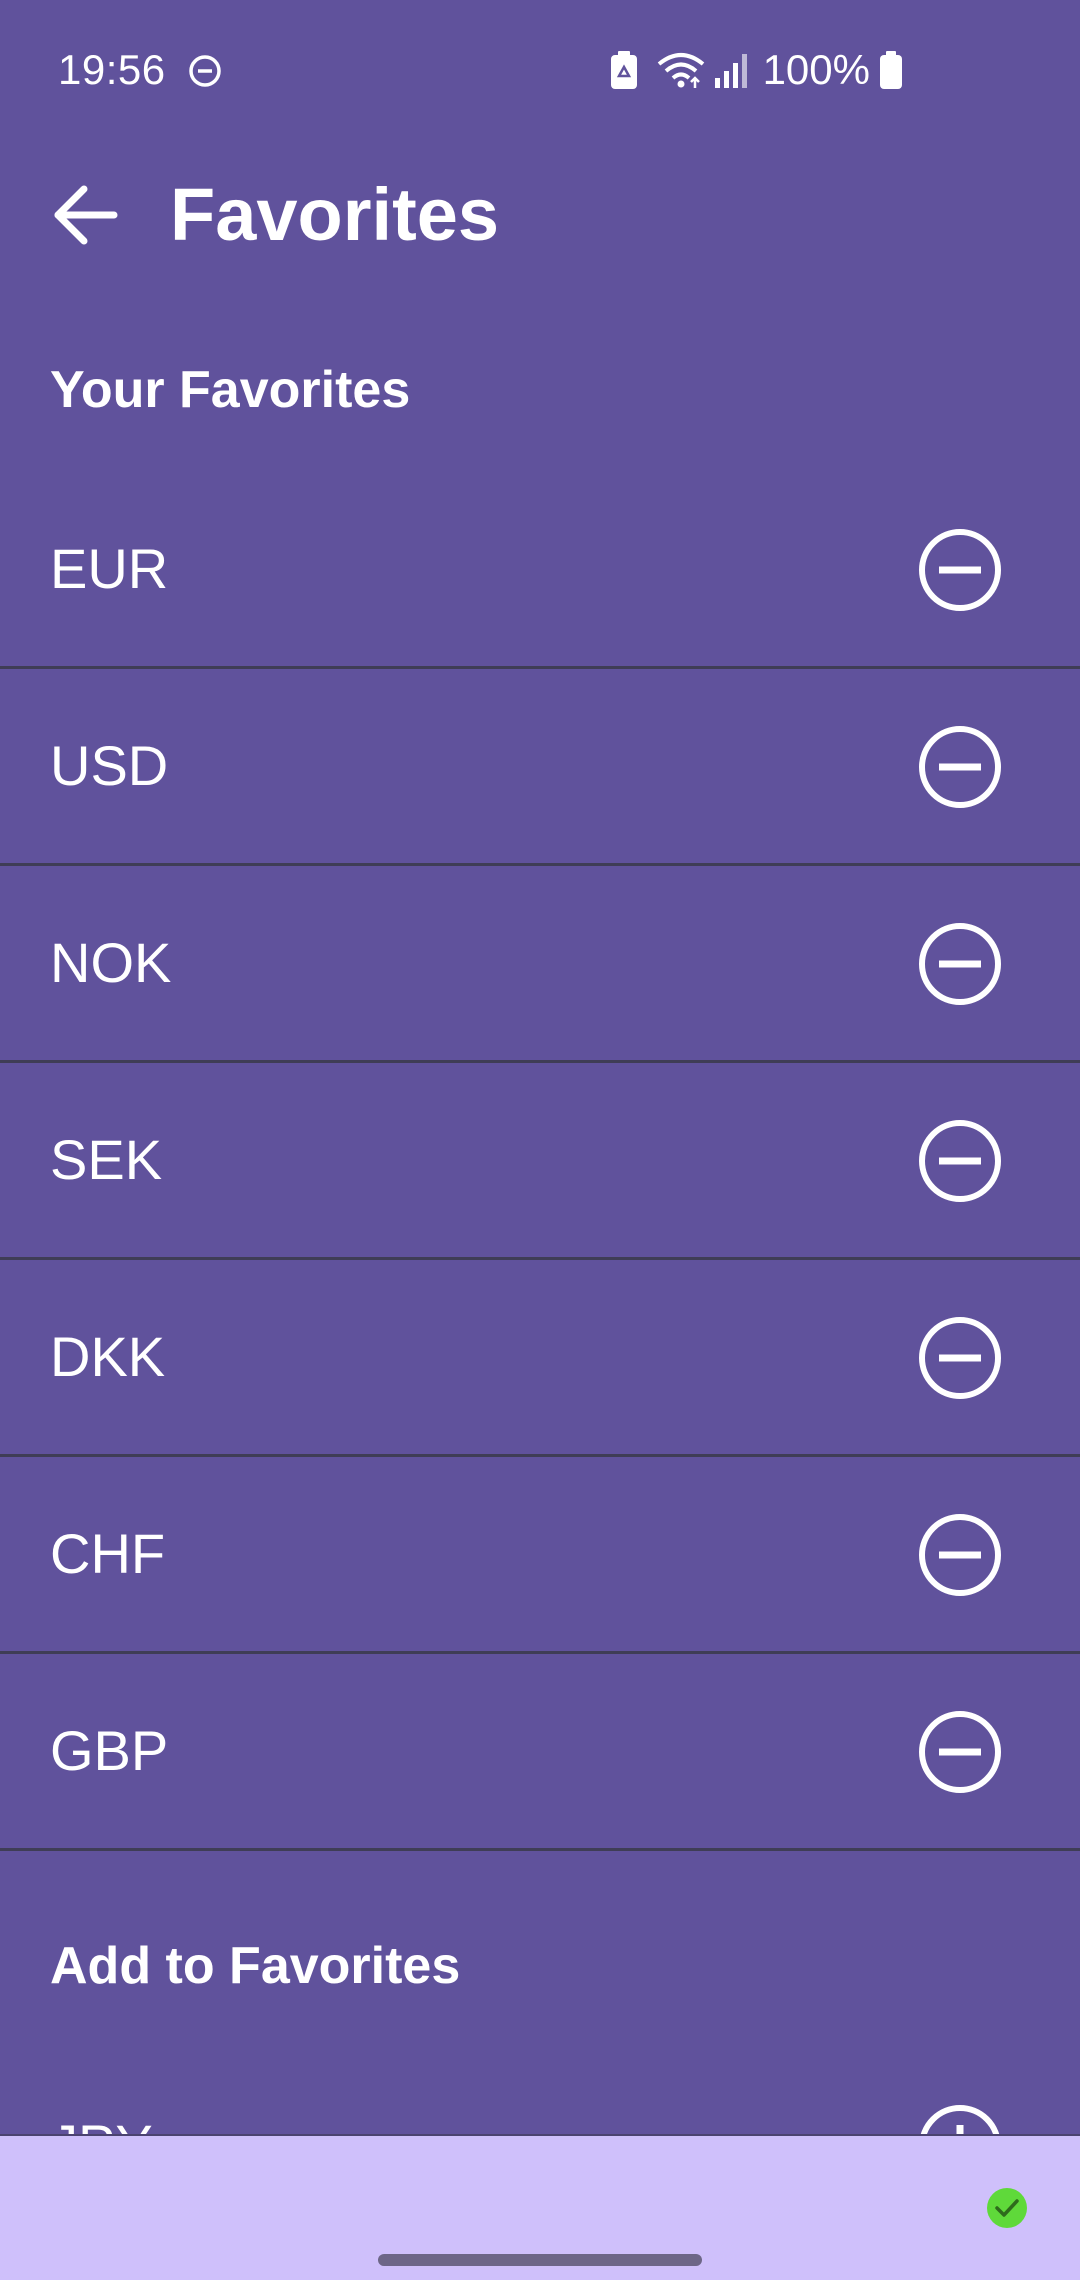 Image resolution: width=1080 pixels, height=2280 pixels. Describe the element at coordinates (680, 70) in the screenshot. I see `wifi-icon` at that location.